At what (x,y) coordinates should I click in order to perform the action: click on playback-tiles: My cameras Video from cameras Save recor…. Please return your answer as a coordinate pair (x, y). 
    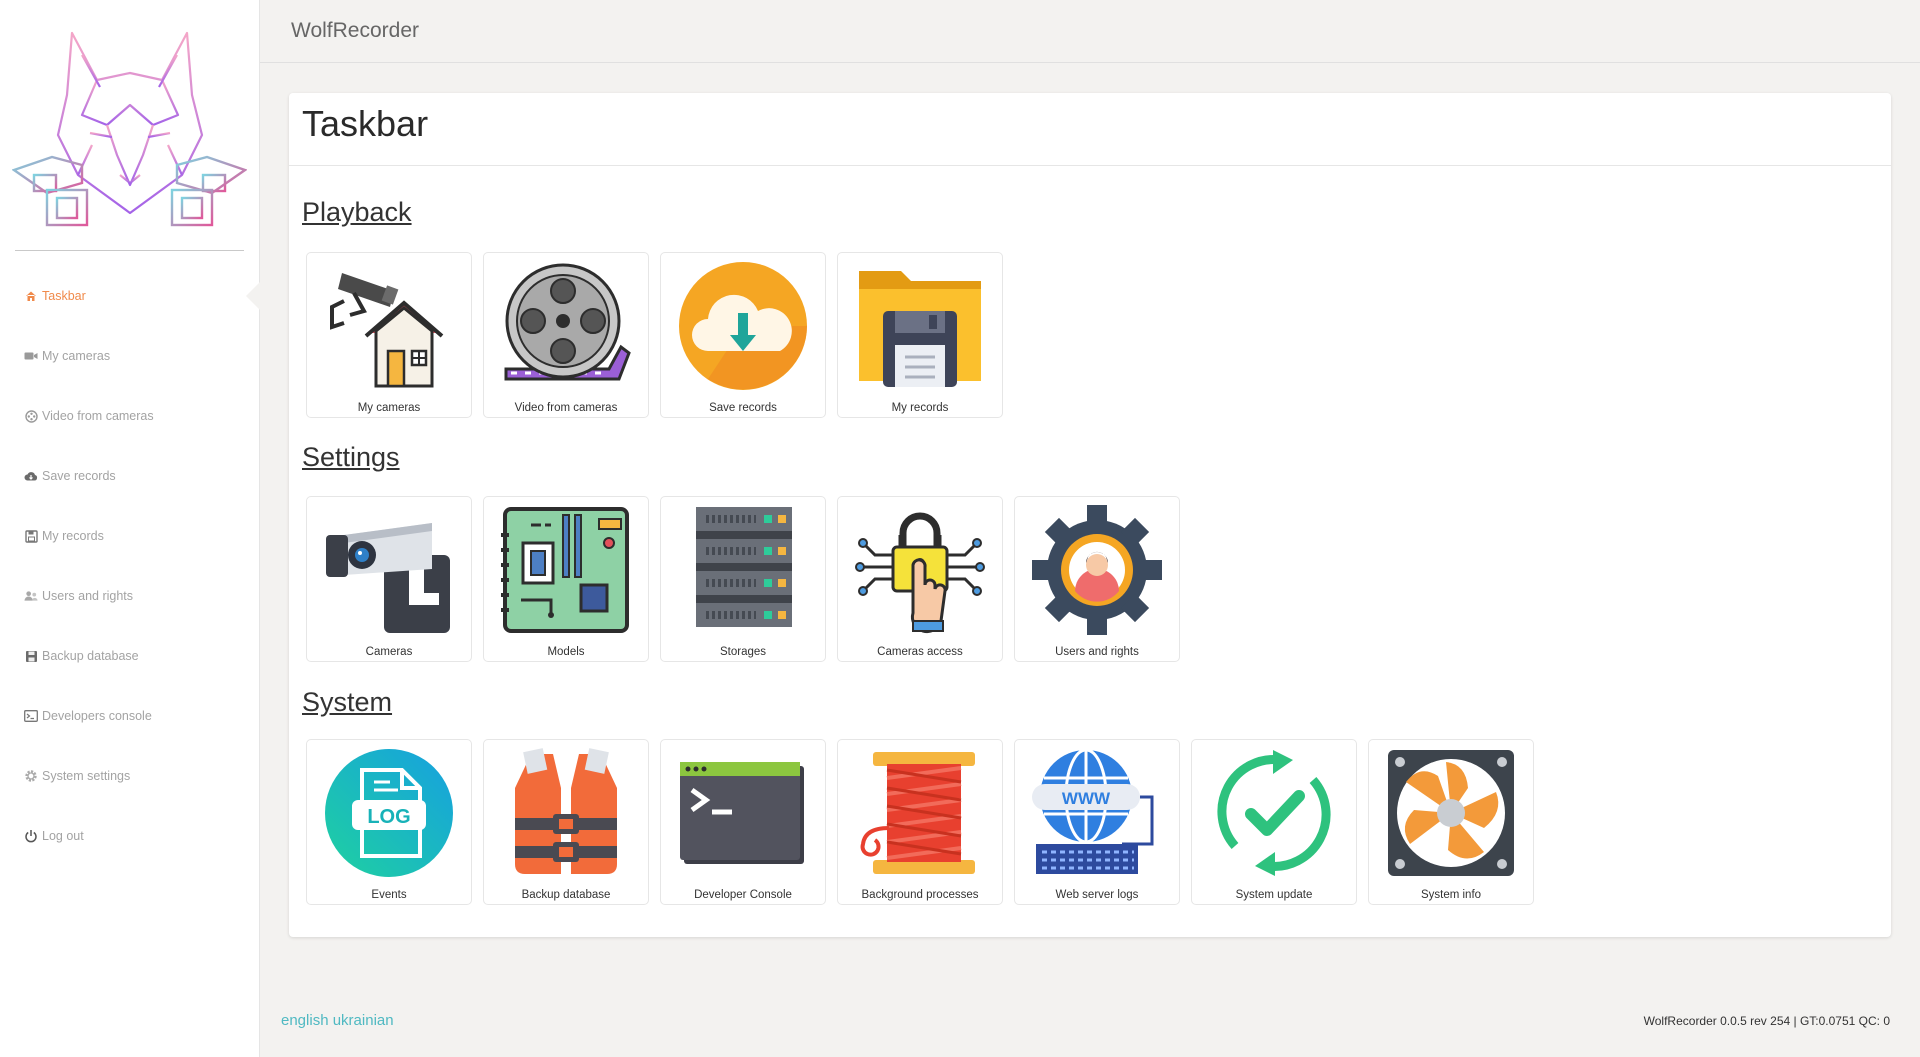
    Looking at the image, I should click on (654, 335).